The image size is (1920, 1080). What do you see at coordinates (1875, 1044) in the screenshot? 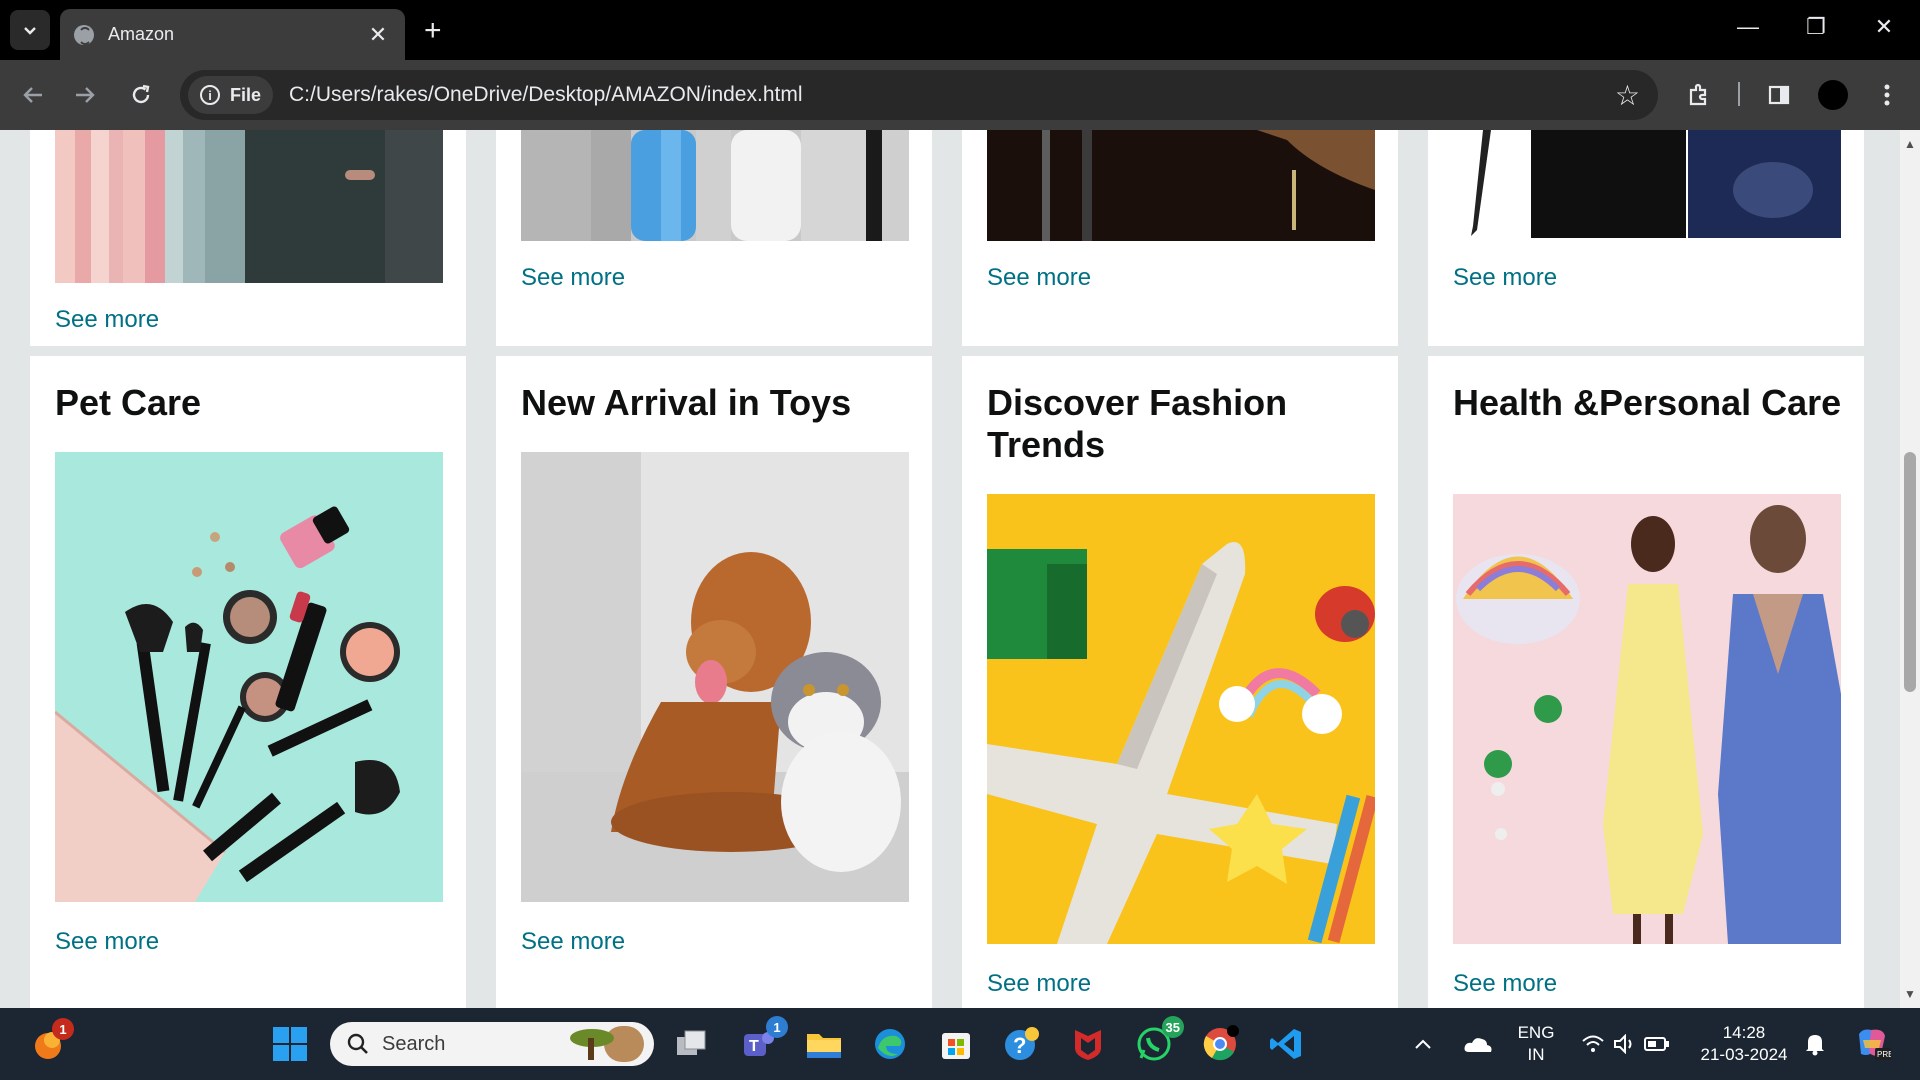
I see `copilot-icon: PRE` at bounding box center [1875, 1044].